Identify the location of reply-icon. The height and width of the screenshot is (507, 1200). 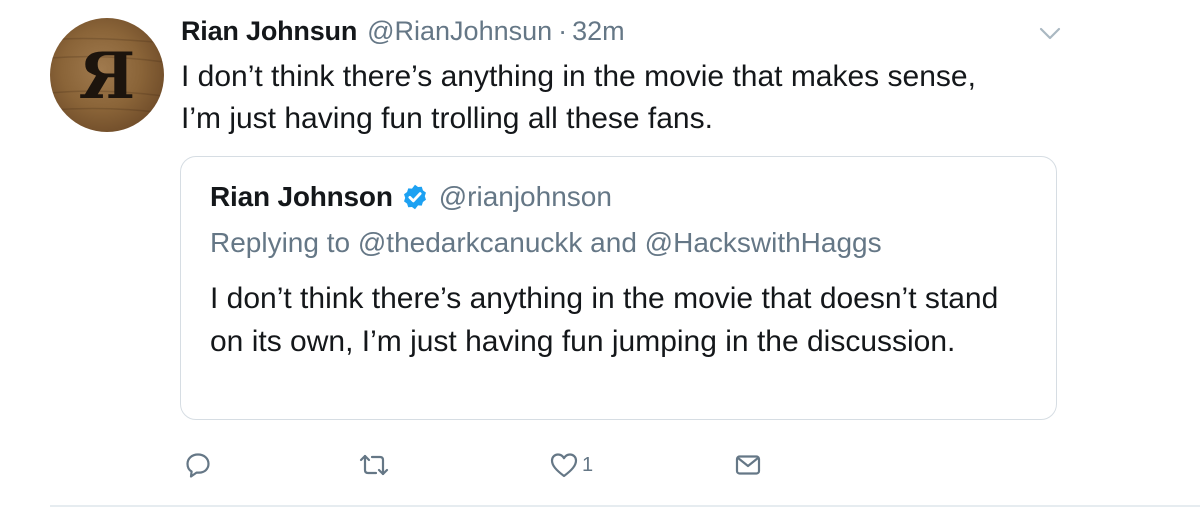
(198, 465).